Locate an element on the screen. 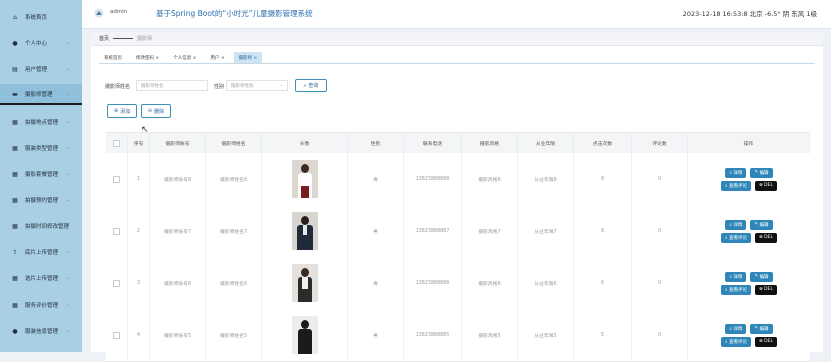  del-label: DEL is located at coordinates (768, 237).